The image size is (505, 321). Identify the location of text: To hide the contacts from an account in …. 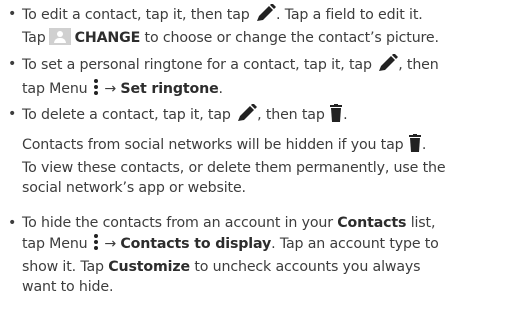
(177, 223).